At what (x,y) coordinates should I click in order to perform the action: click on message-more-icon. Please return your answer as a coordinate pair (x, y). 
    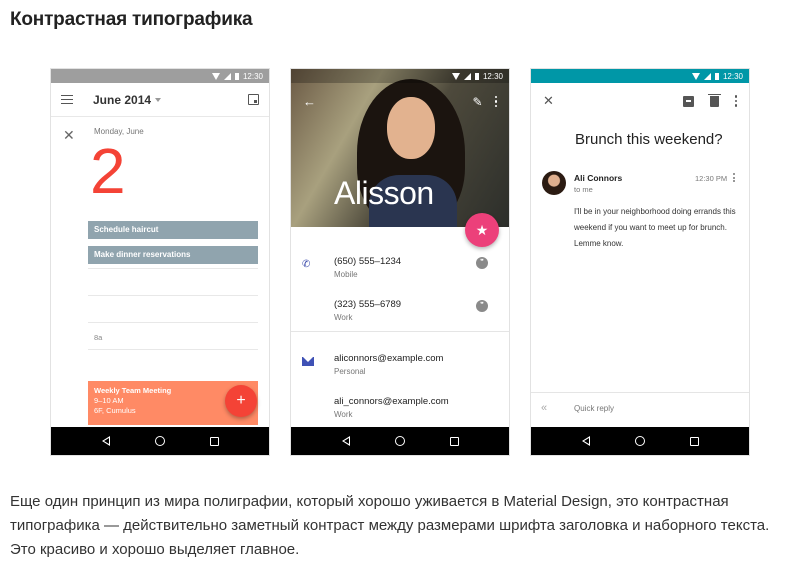
    Looking at the image, I should click on (734, 177).